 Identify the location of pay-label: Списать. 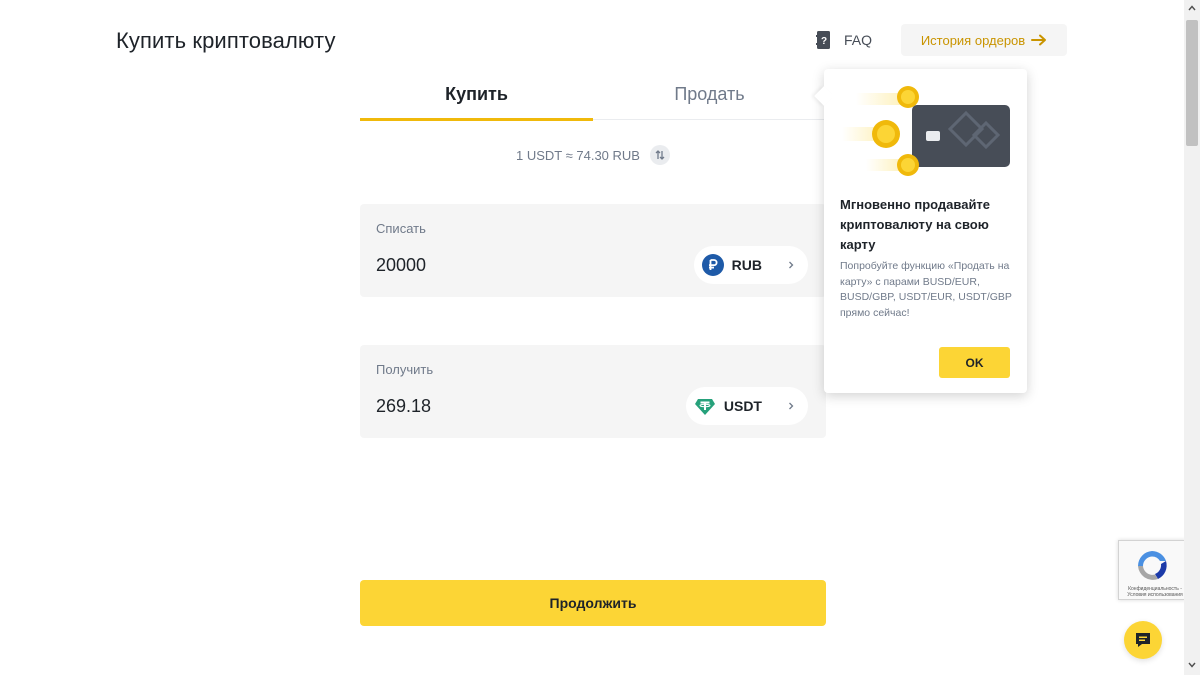
(401, 228).